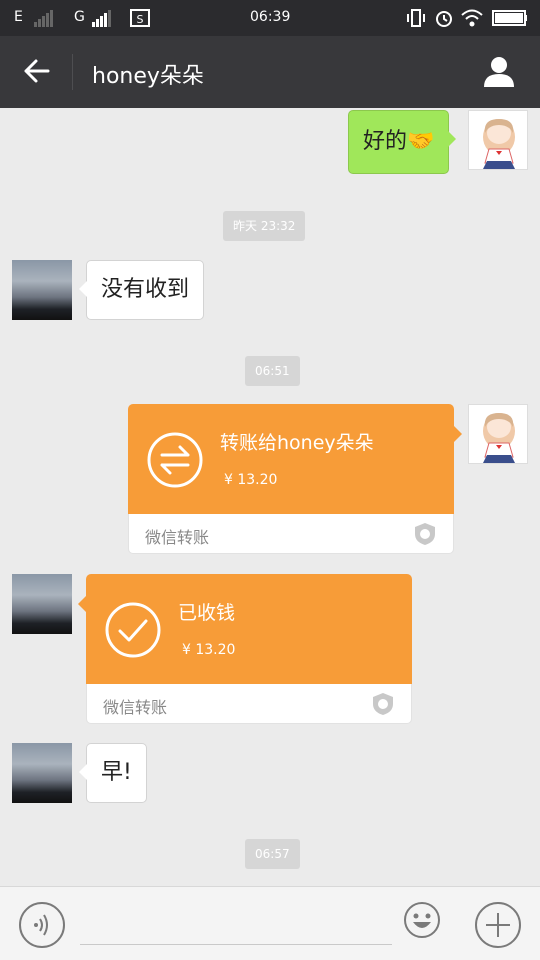  Describe the element at coordinates (207, 613) in the screenshot. I see `transfer-title: 已收钱` at that location.